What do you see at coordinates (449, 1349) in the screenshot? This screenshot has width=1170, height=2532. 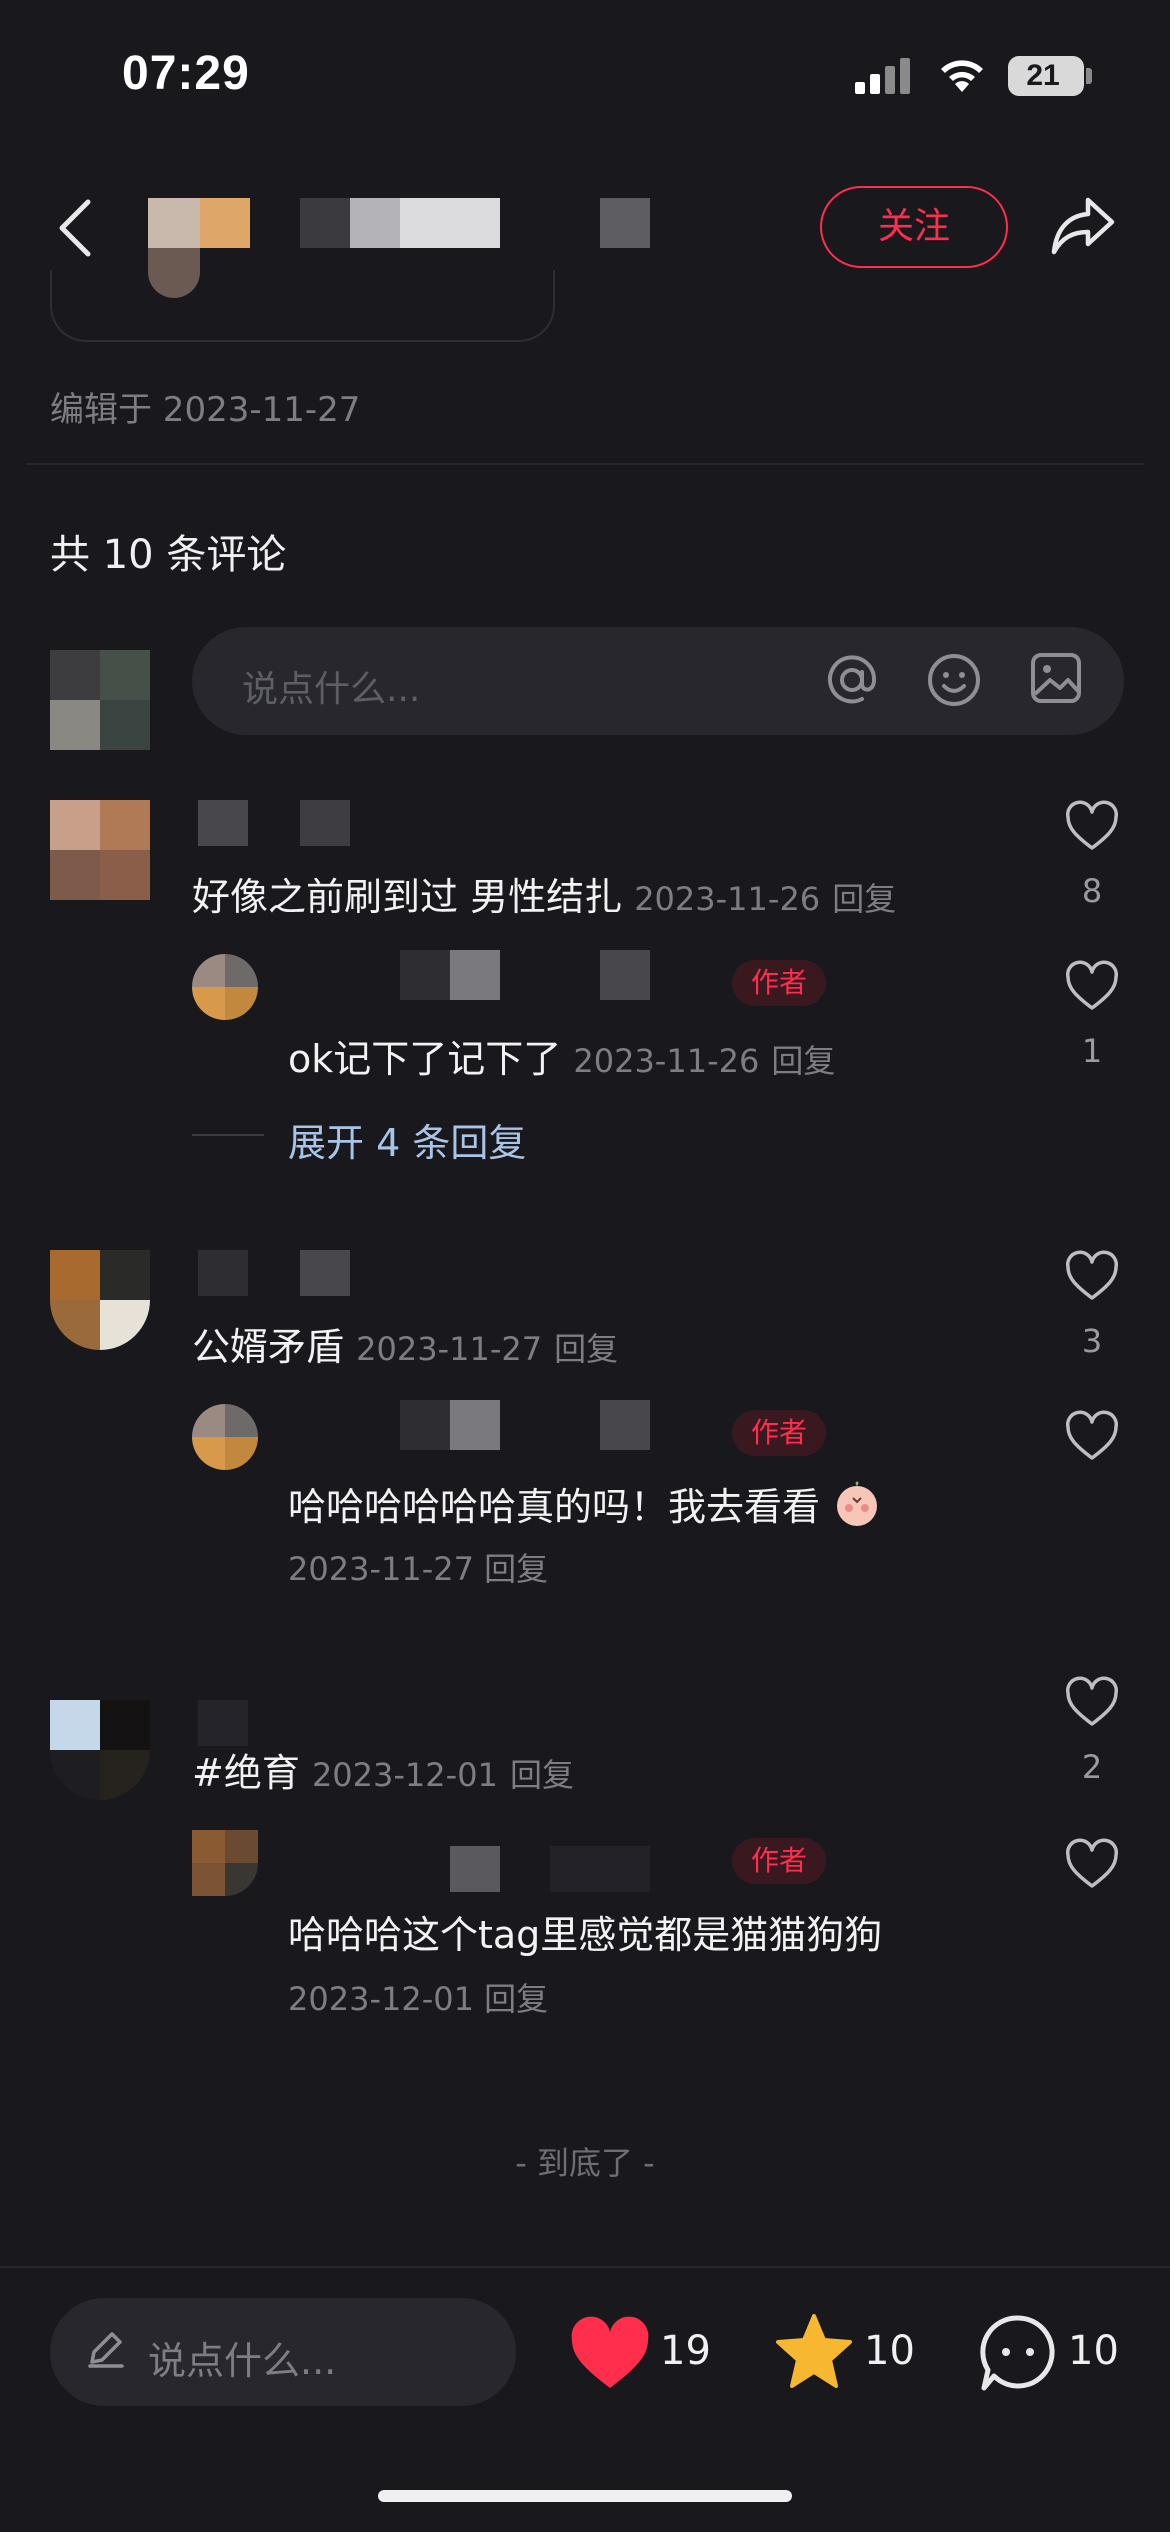 I see `comment-date: 2023-11-27` at bounding box center [449, 1349].